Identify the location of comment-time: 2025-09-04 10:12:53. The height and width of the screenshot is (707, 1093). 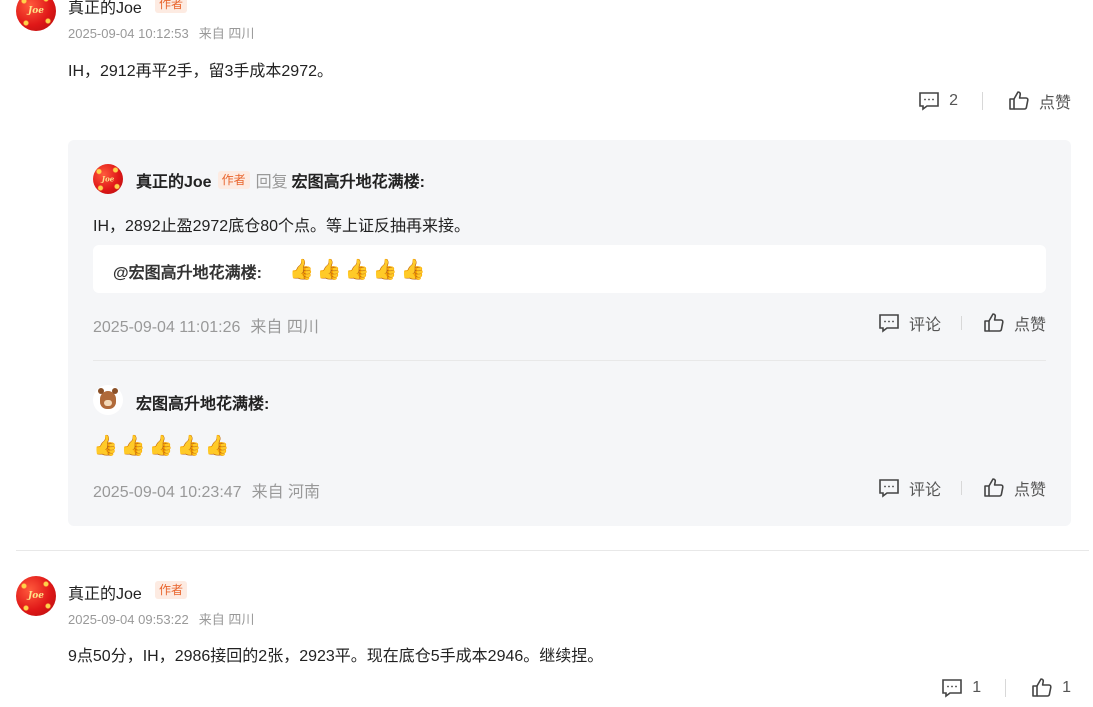
(128, 33).